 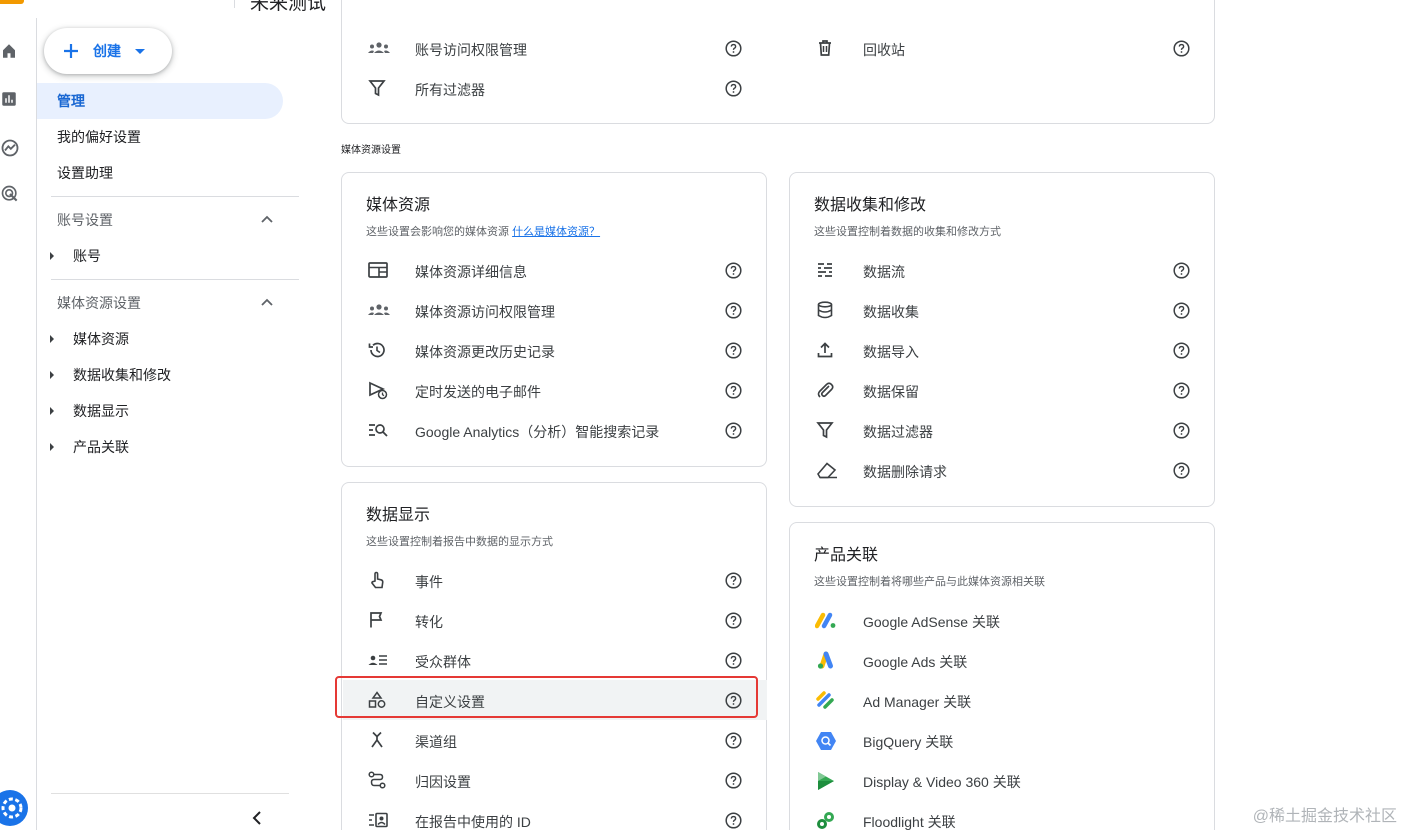 What do you see at coordinates (1003, 700) in the screenshot?
I see `link-row-ad-manager: Ad Manager 关联` at bounding box center [1003, 700].